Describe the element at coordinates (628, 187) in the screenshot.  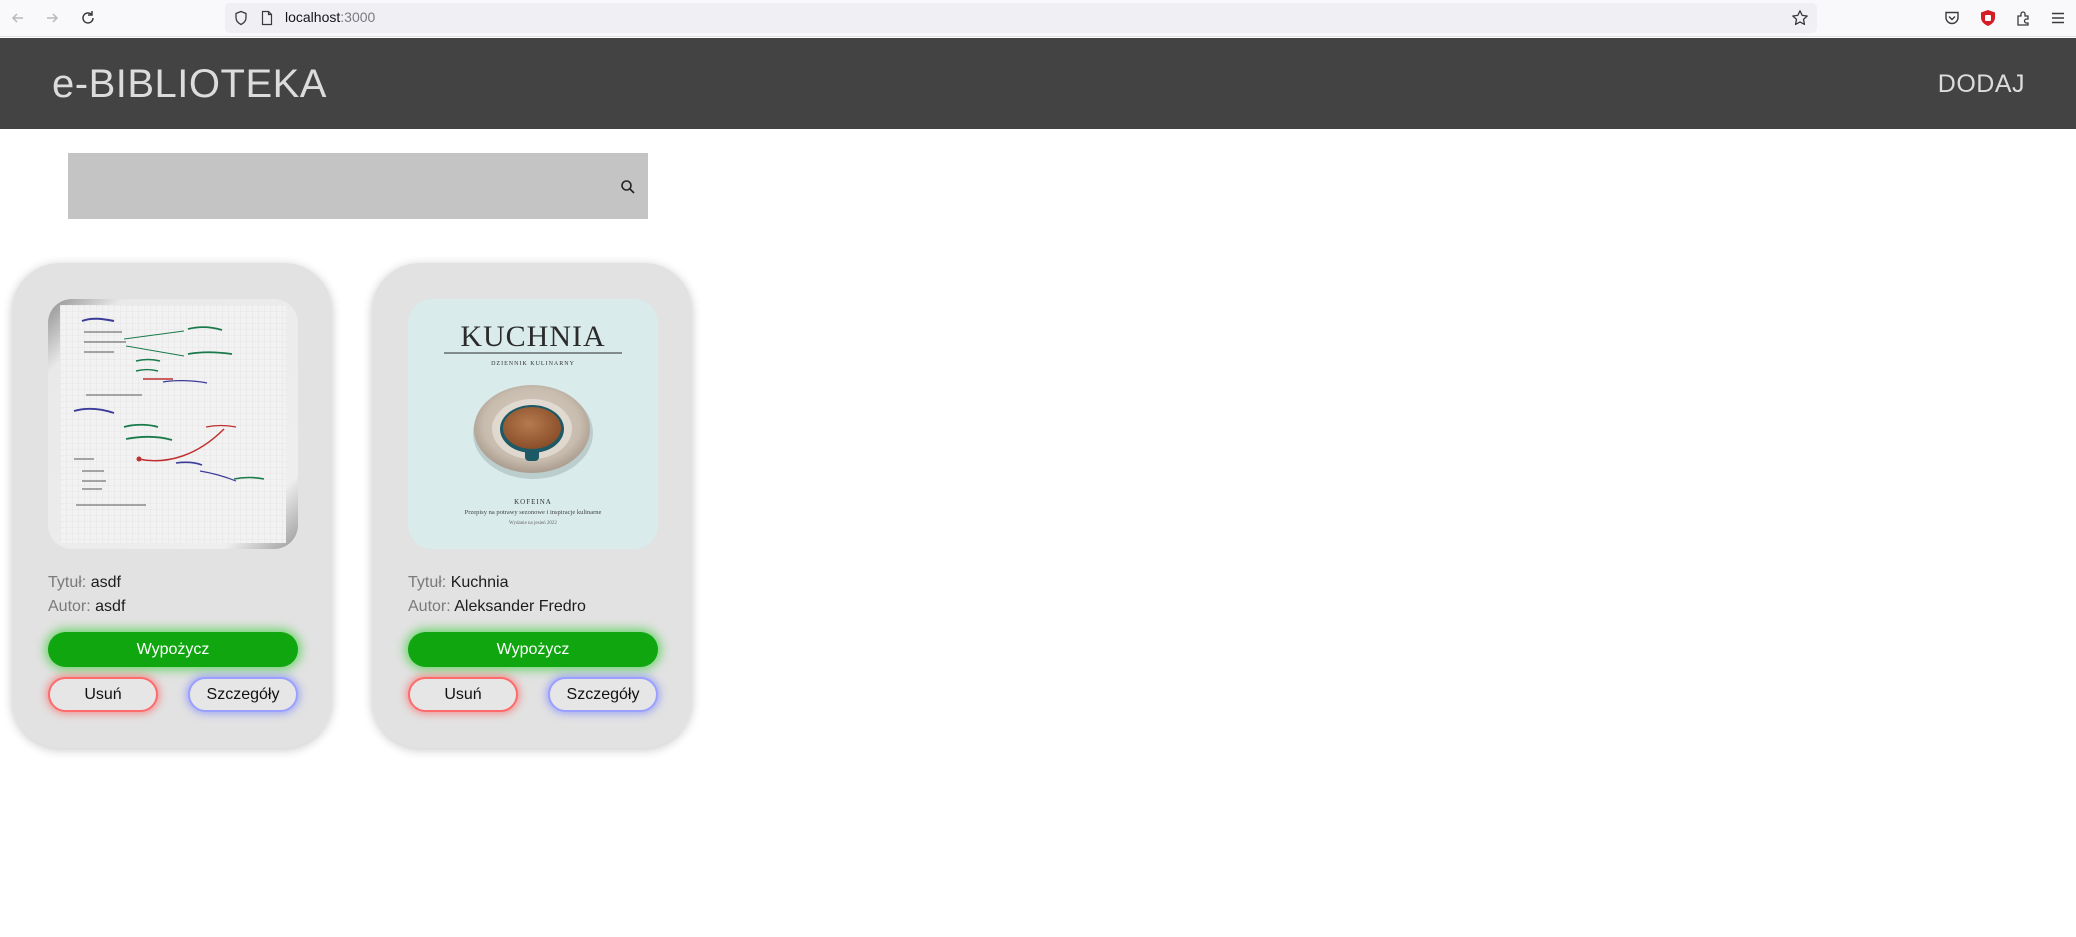
I see `search-icon` at that location.